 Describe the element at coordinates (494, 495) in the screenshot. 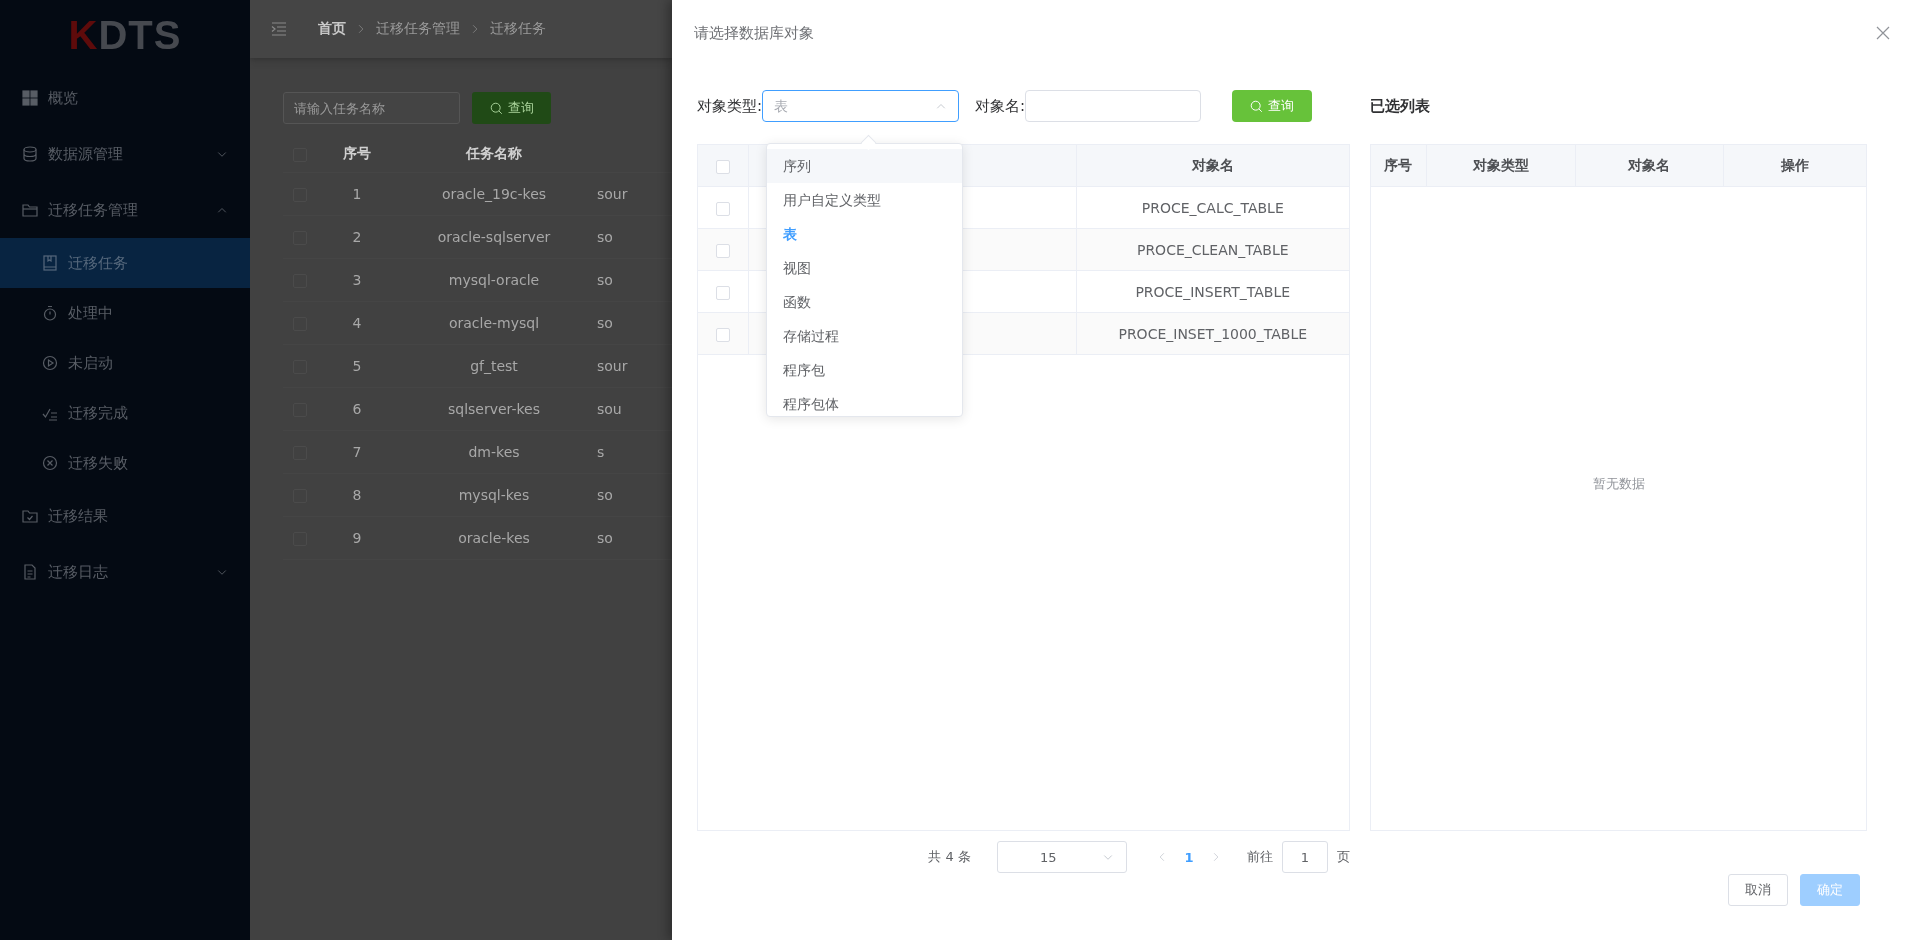

I see `table-cell: mysql-kes` at that location.